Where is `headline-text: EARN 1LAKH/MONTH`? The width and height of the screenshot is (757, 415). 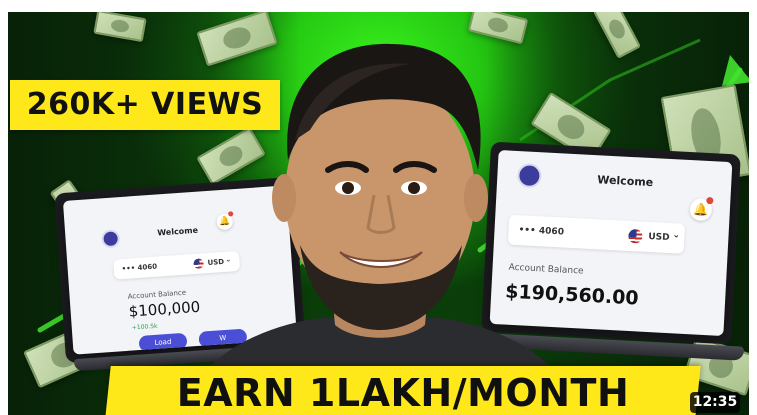 headline-text: EARN 1LAKH/MONTH is located at coordinates (403, 393).